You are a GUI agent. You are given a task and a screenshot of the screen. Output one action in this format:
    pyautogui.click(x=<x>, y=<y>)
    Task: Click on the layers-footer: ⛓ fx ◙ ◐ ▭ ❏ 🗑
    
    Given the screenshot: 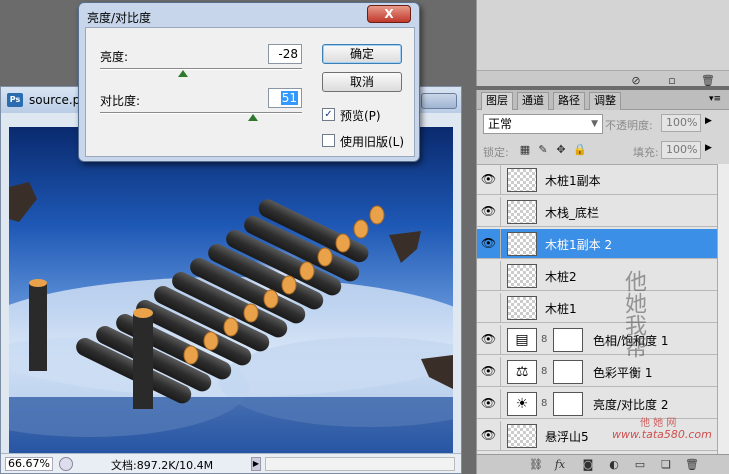 What is the action you would take?
    pyautogui.click(x=603, y=464)
    